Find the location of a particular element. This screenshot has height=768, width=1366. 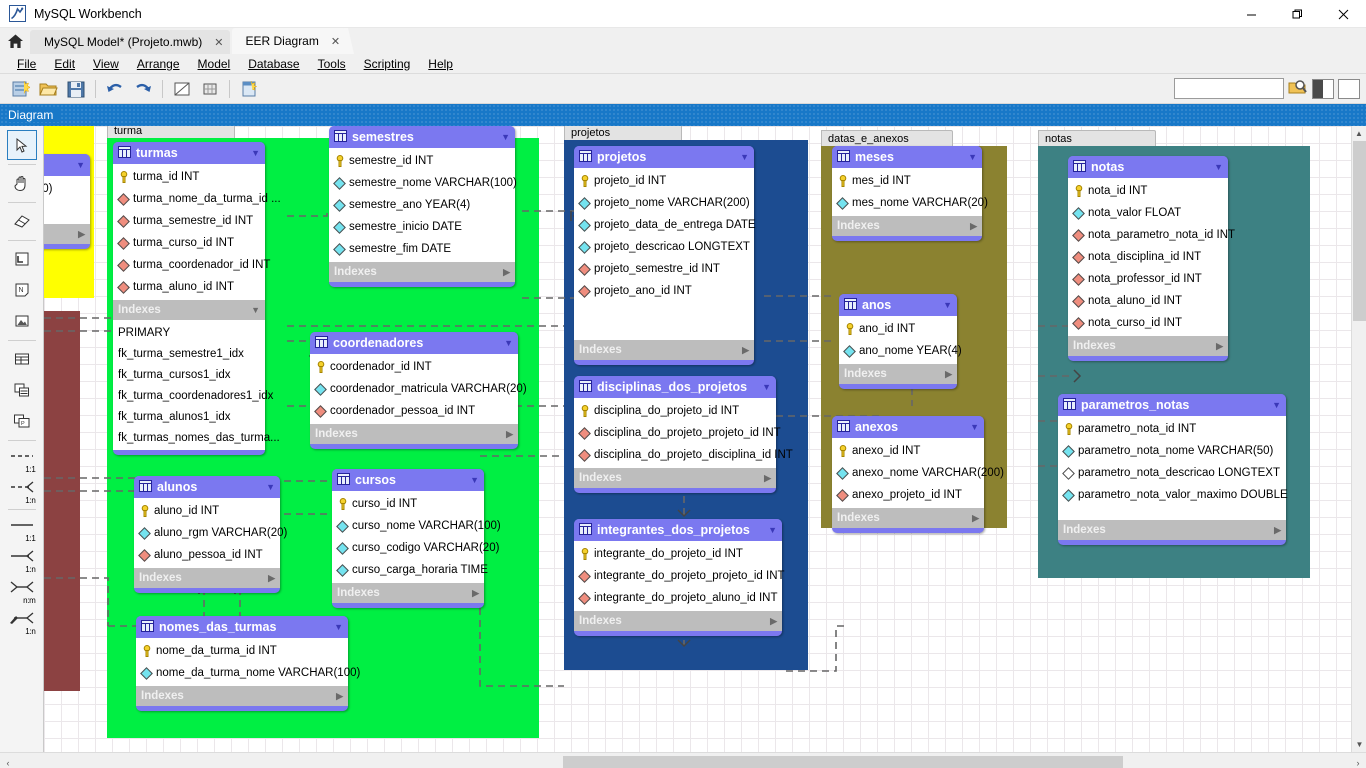

table-header: notas ▼ is located at coordinates (1148, 167).